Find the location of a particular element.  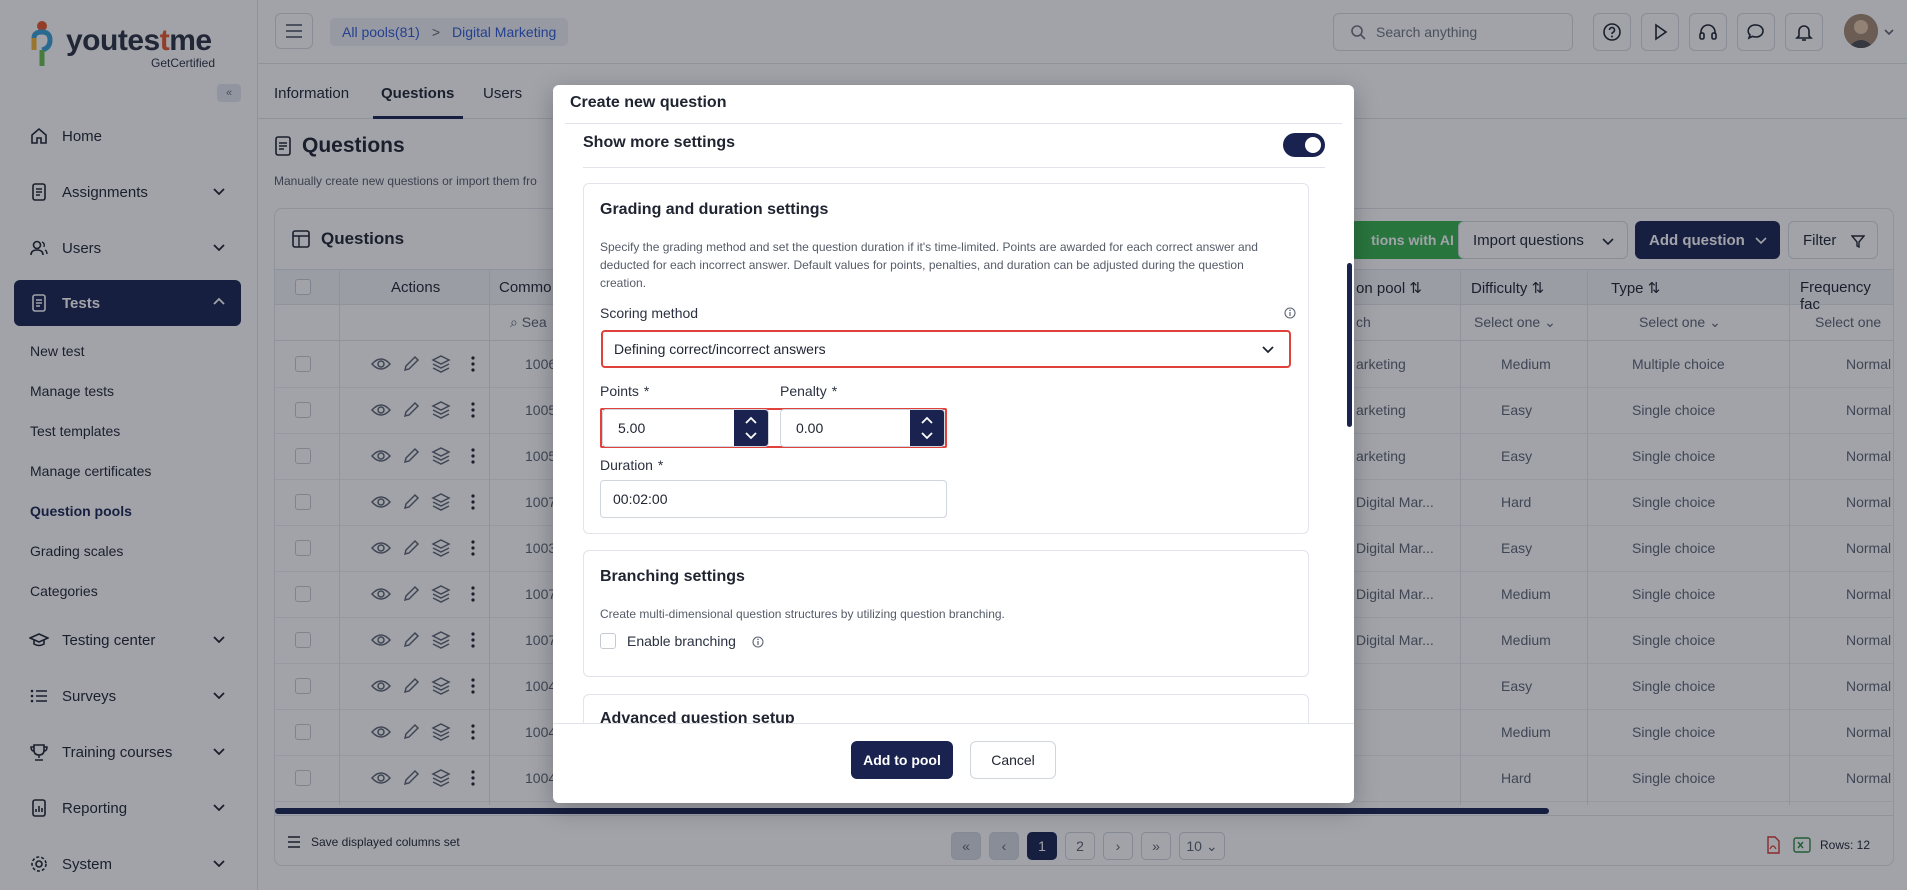

points-label: Points * is located at coordinates (625, 391).